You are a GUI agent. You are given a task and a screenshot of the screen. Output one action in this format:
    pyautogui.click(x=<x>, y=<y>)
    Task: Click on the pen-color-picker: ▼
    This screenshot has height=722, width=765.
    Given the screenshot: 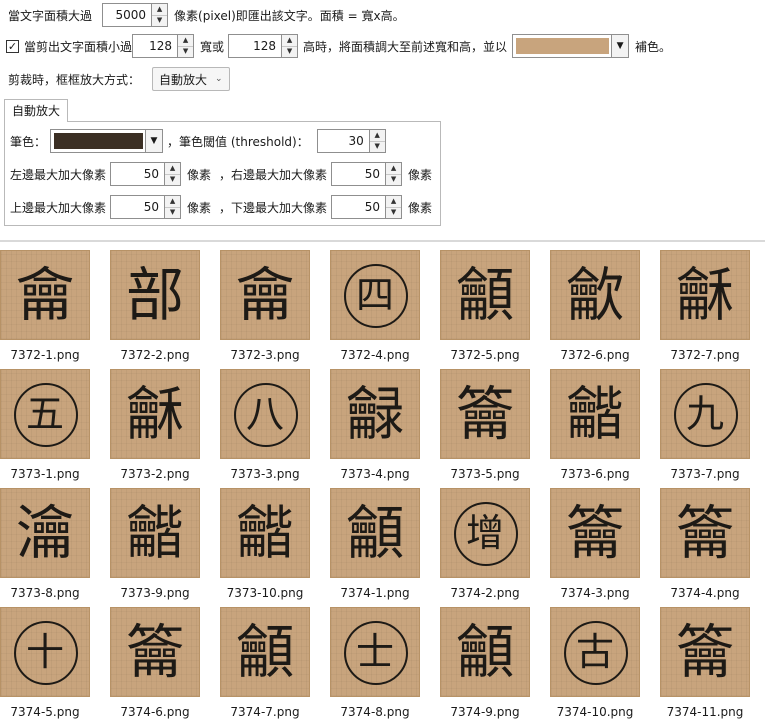 What is the action you would take?
    pyautogui.click(x=107, y=141)
    